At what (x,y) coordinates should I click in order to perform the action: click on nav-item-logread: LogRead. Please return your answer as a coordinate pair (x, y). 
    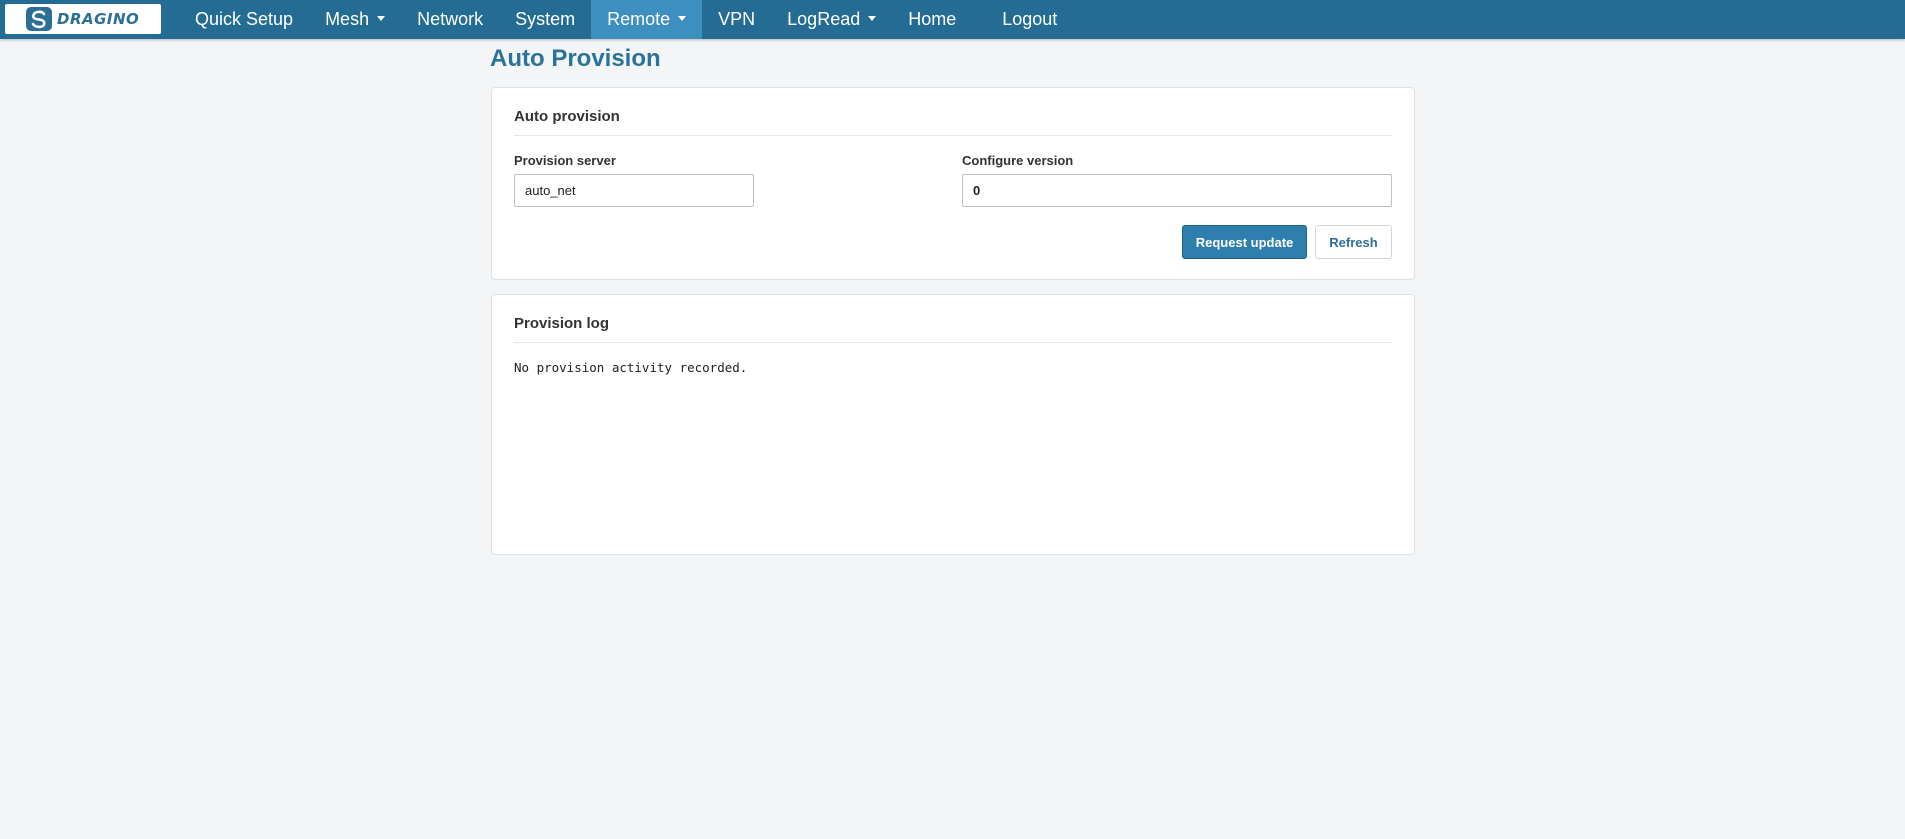
    Looking at the image, I should click on (831, 19).